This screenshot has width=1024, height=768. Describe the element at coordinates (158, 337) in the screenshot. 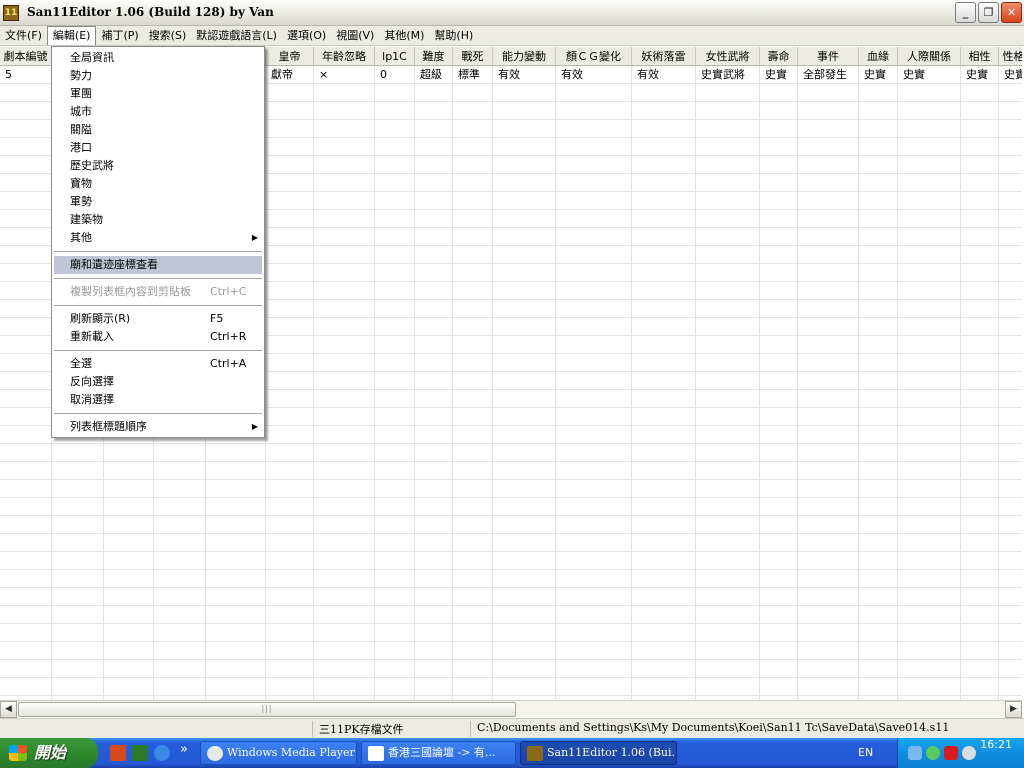

I see `menu-item-reload: 重新載入 Ctrl+R` at that location.